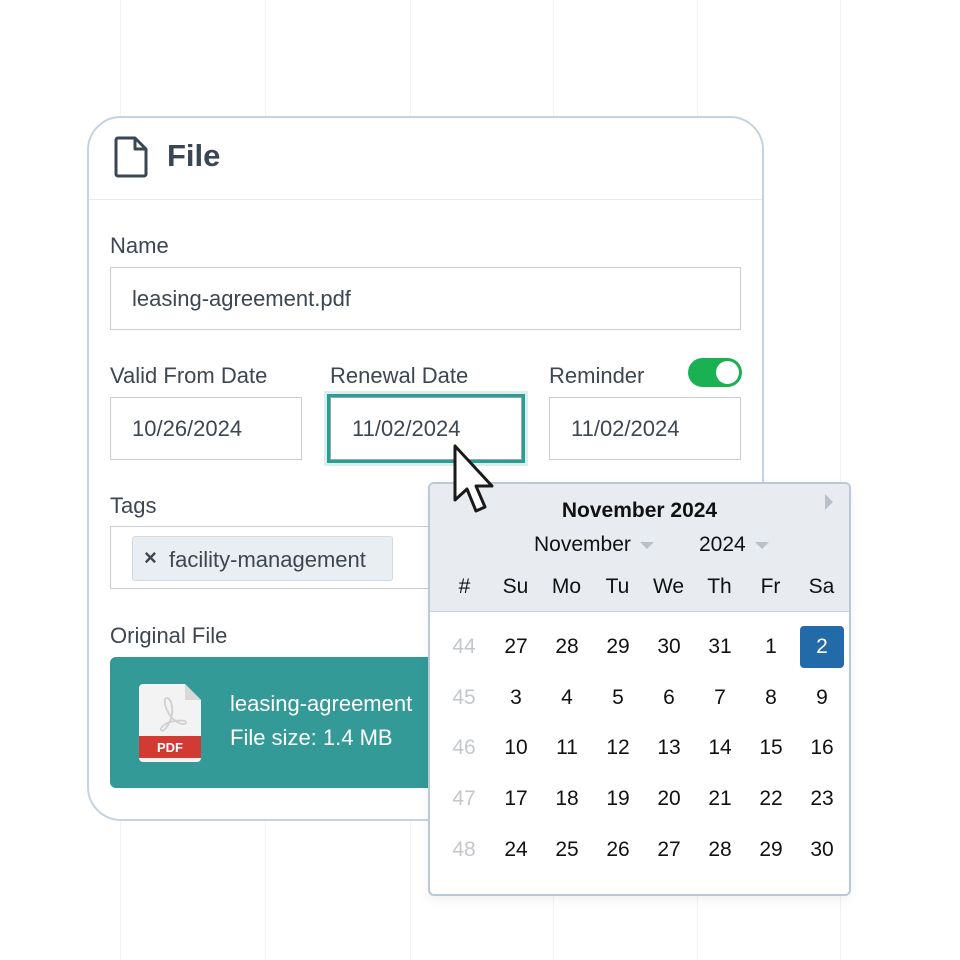 The image size is (960, 960). Describe the element at coordinates (567, 698) in the screenshot. I see `calendar-day: 4` at that location.